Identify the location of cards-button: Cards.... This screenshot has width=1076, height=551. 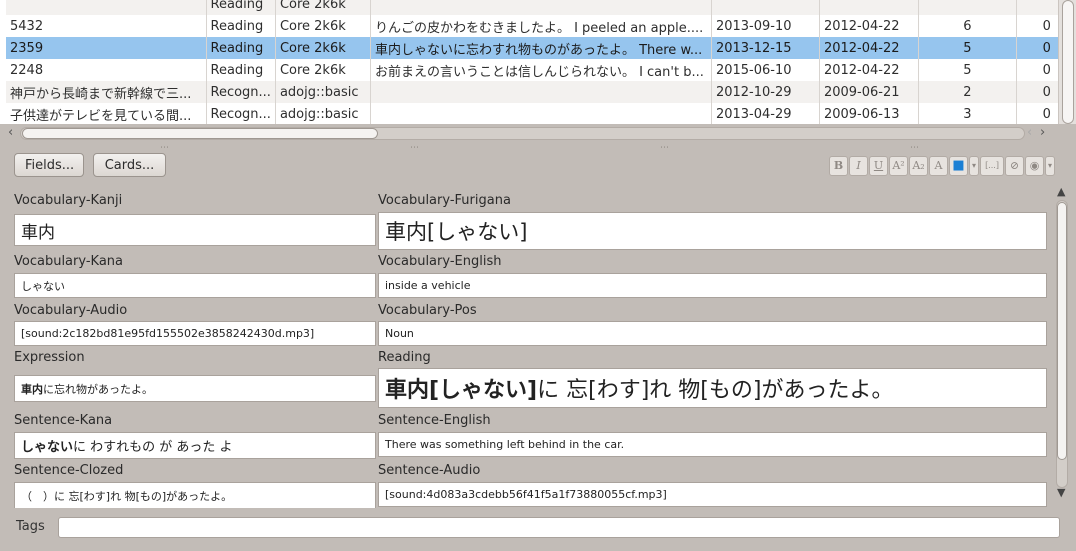
(129, 165).